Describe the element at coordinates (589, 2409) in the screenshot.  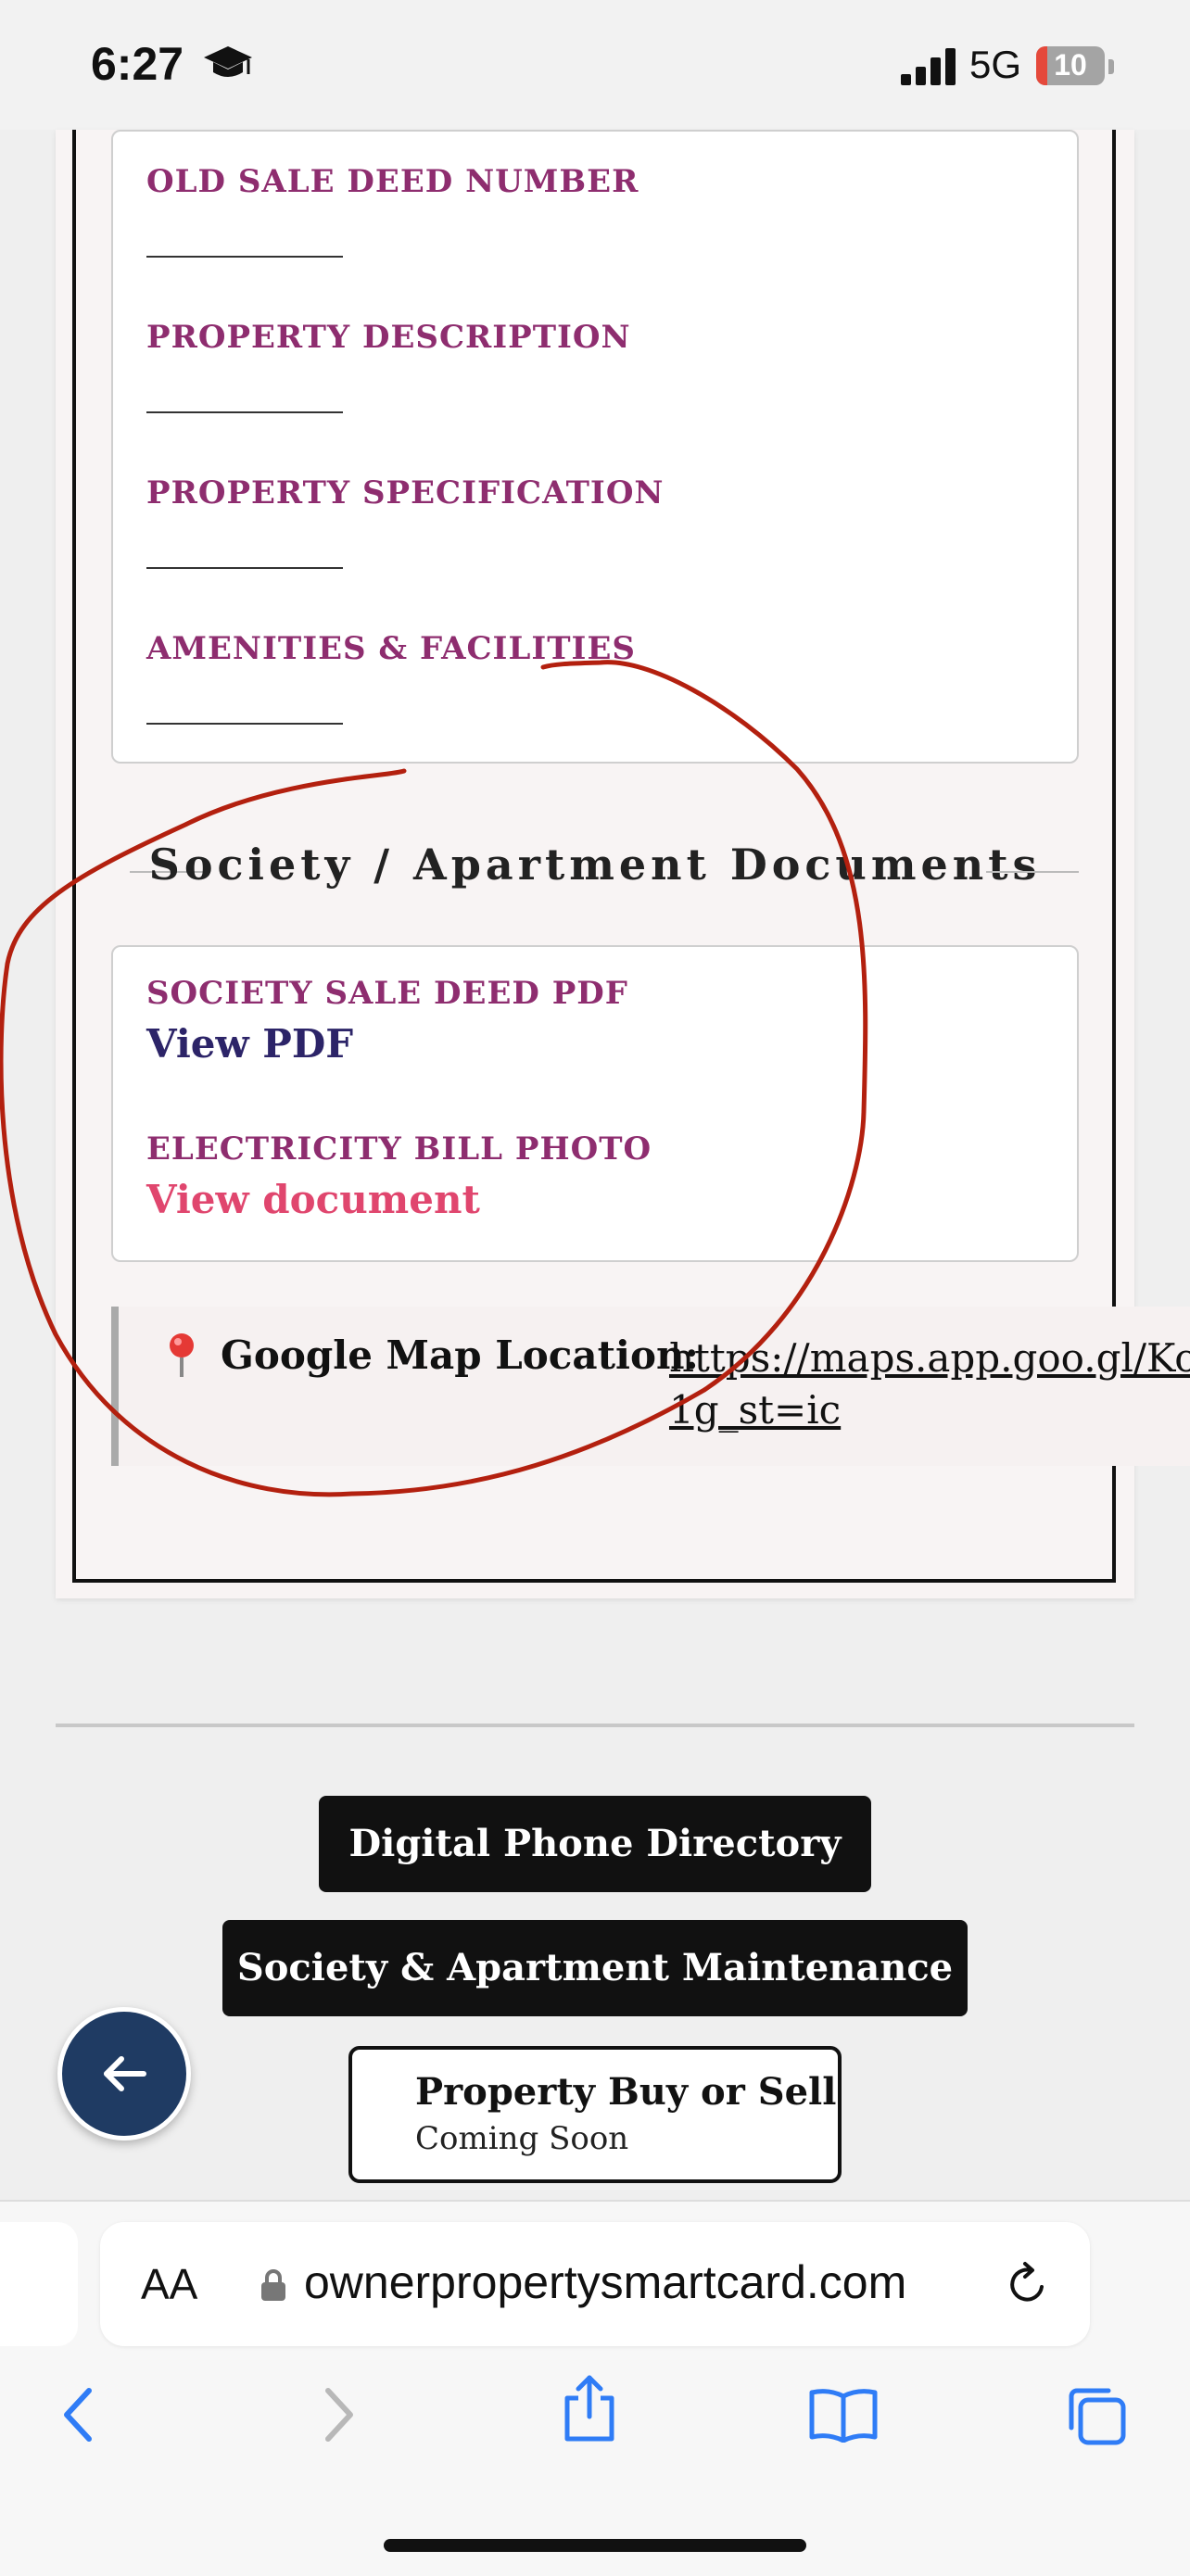
I see `share-icon` at that location.